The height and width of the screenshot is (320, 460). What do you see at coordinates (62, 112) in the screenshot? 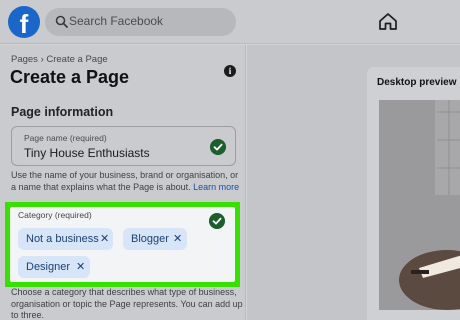
I see `section-title: Page information` at bounding box center [62, 112].